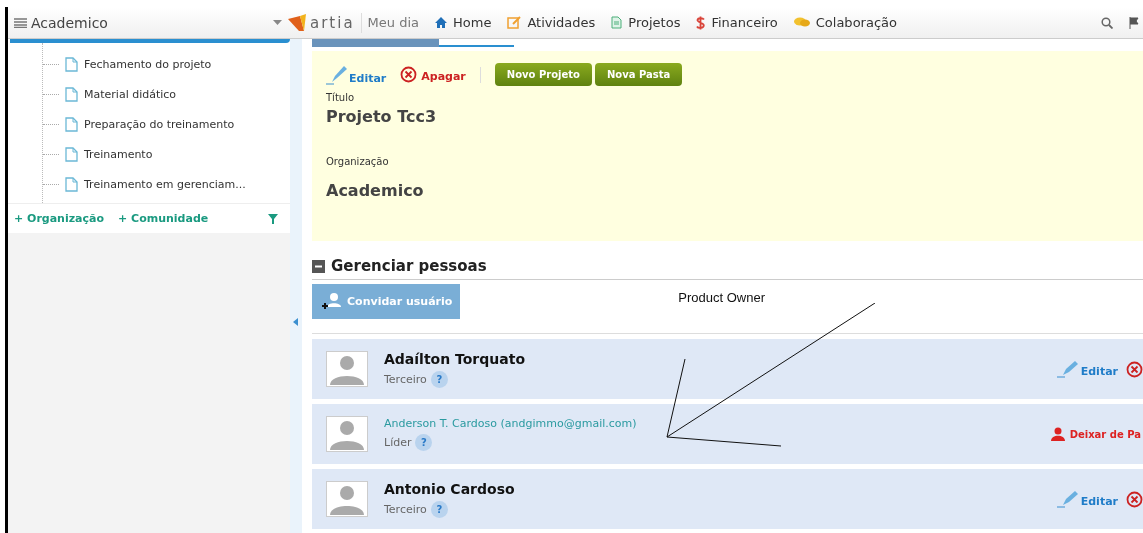 The image size is (1143, 533). I want to click on project-button: Nova Pasta, so click(638, 74).